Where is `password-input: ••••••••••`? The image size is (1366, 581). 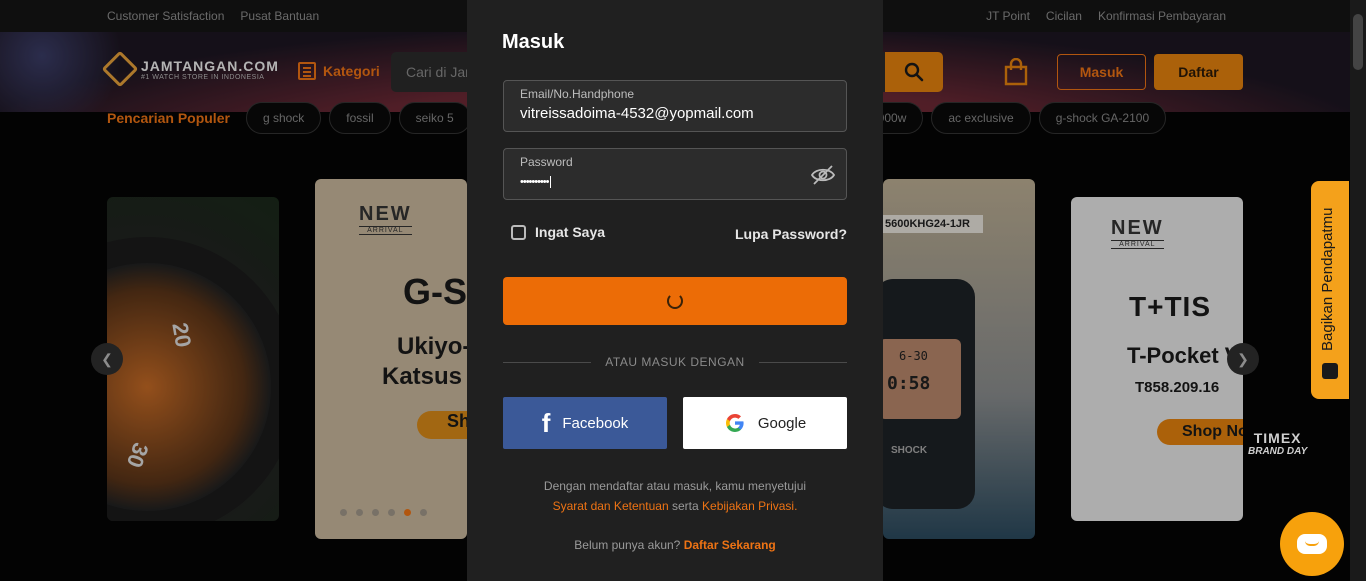 password-input: •••••••••• is located at coordinates (535, 182).